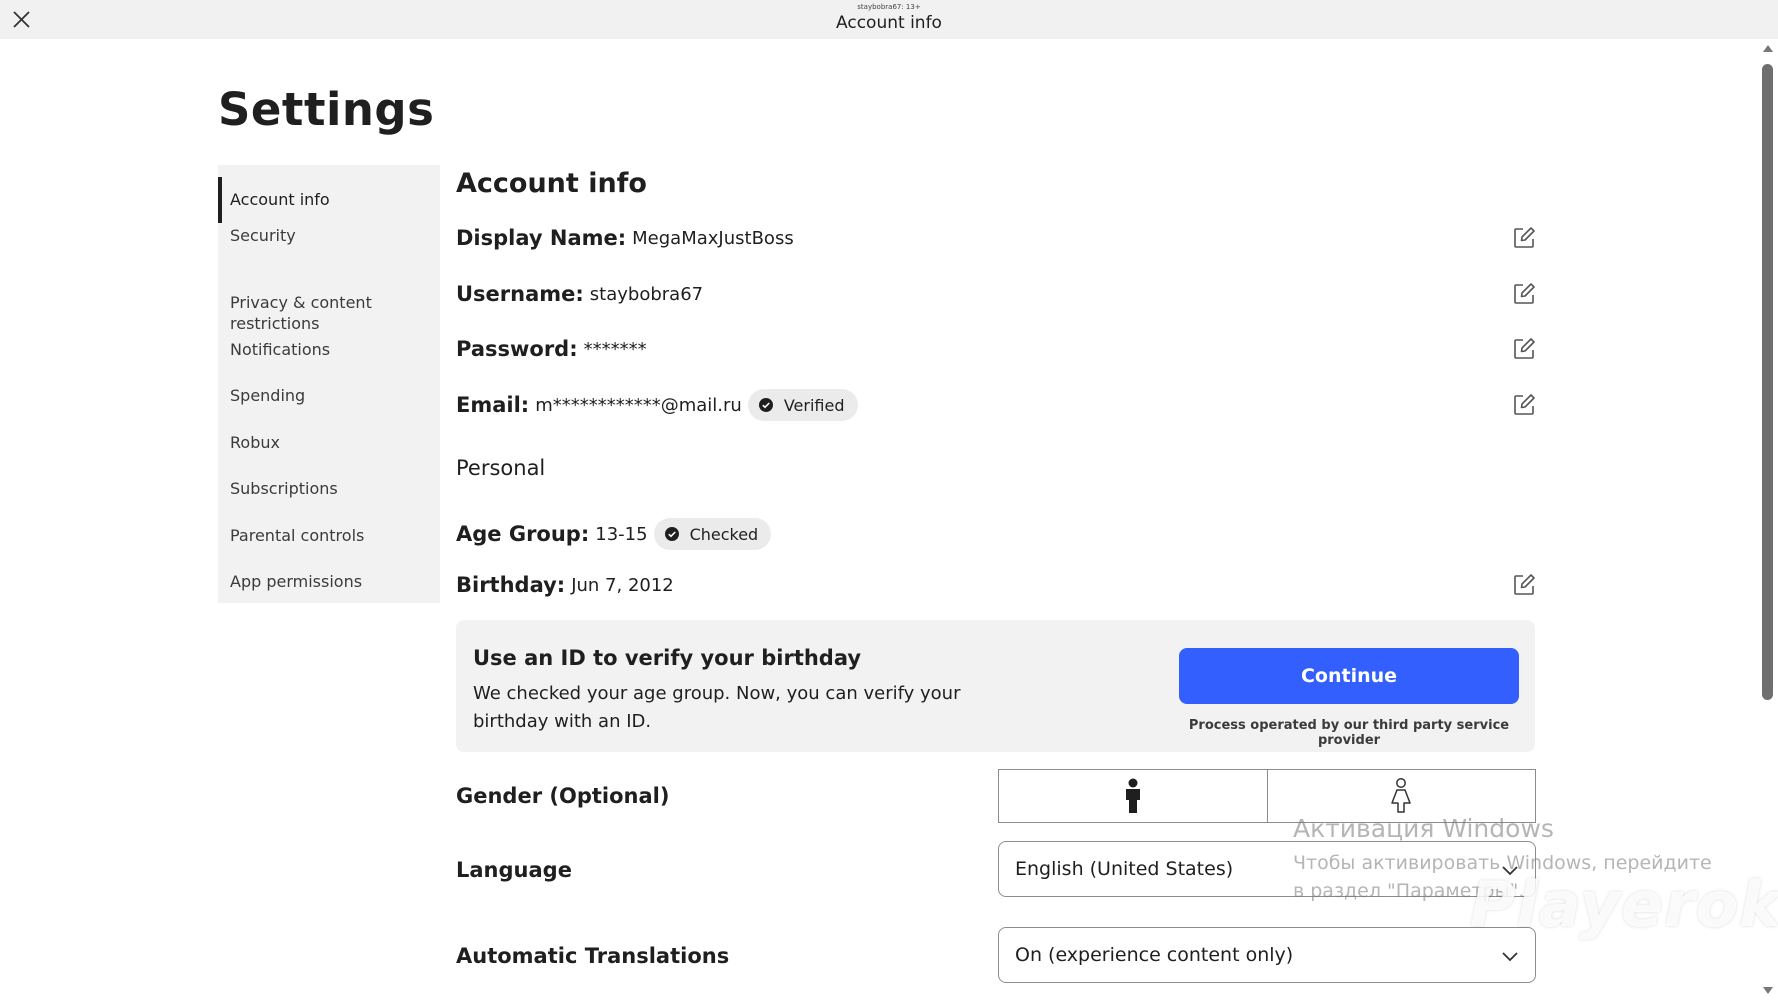 Image resolution: width=1778 pixels, height=1000 pixels. Describe the element at coordinates (280, 199) in the screenshot. I see `sidebar-item-label: Account info` at that location.